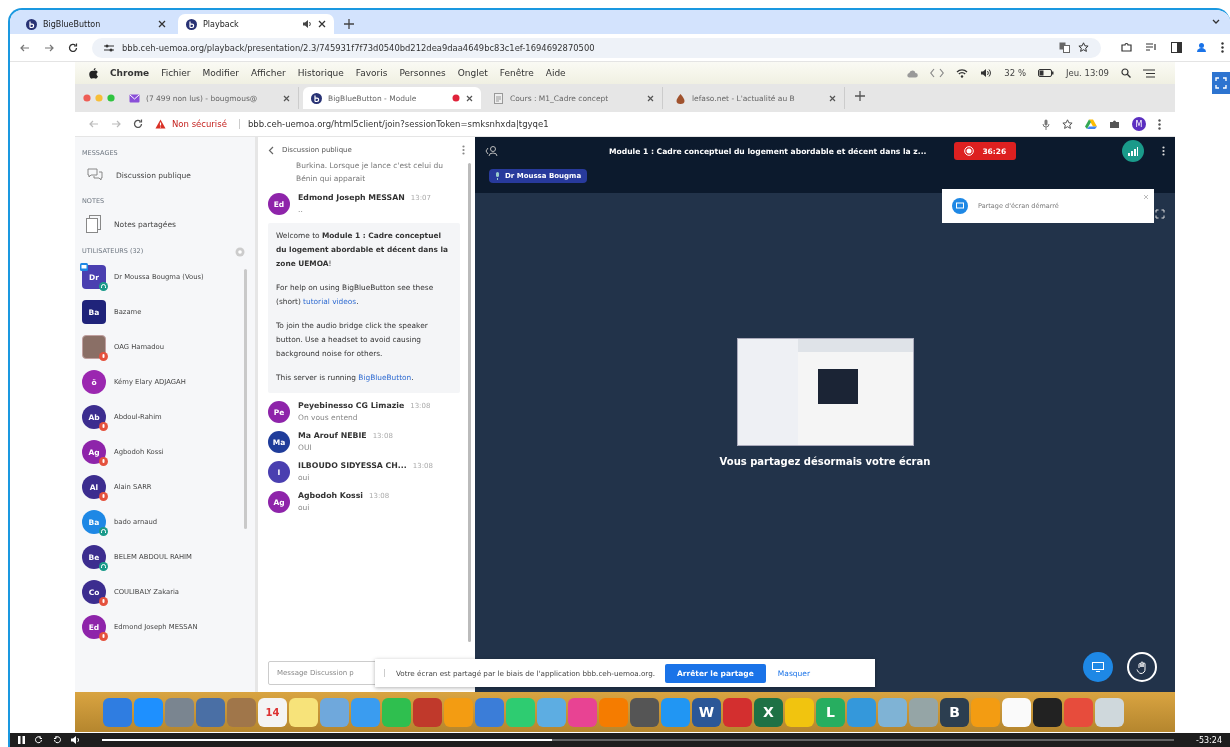 The width and height of the screenshot is (1230, 747). I want to click on battery-icon, so click(1045, 73).